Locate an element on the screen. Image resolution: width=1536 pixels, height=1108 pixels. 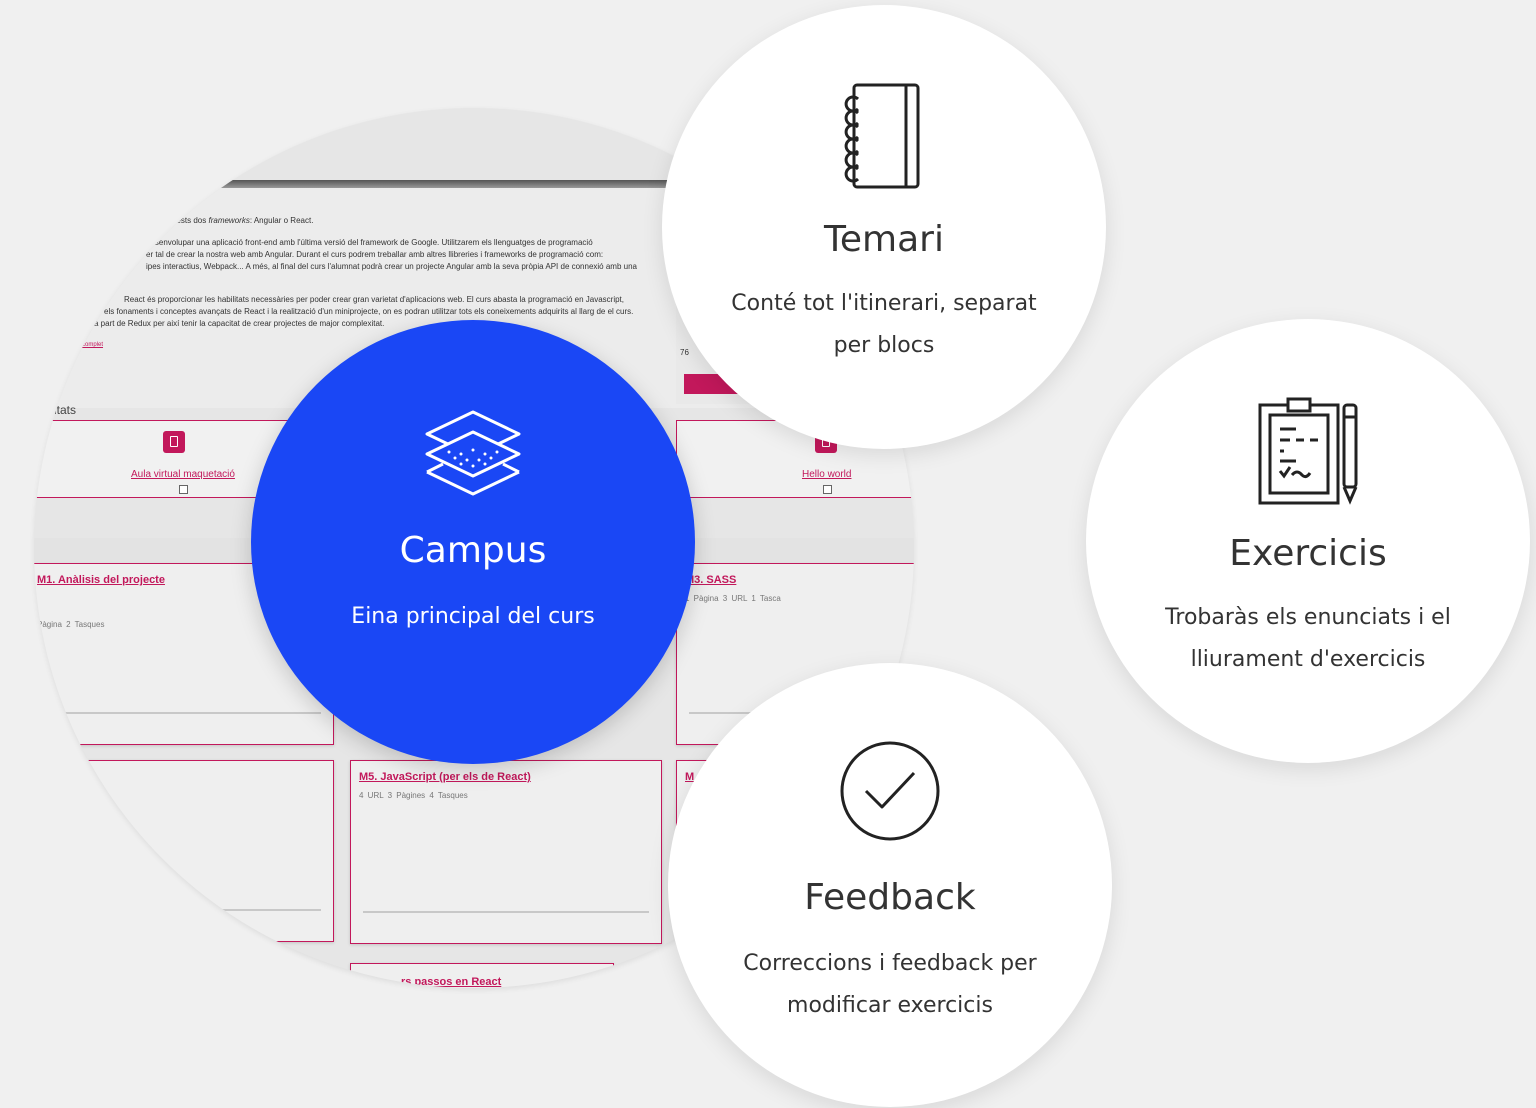
temari-desc-line1: Conté tot l'itinerari, separat is located at coordinates (884, 303).